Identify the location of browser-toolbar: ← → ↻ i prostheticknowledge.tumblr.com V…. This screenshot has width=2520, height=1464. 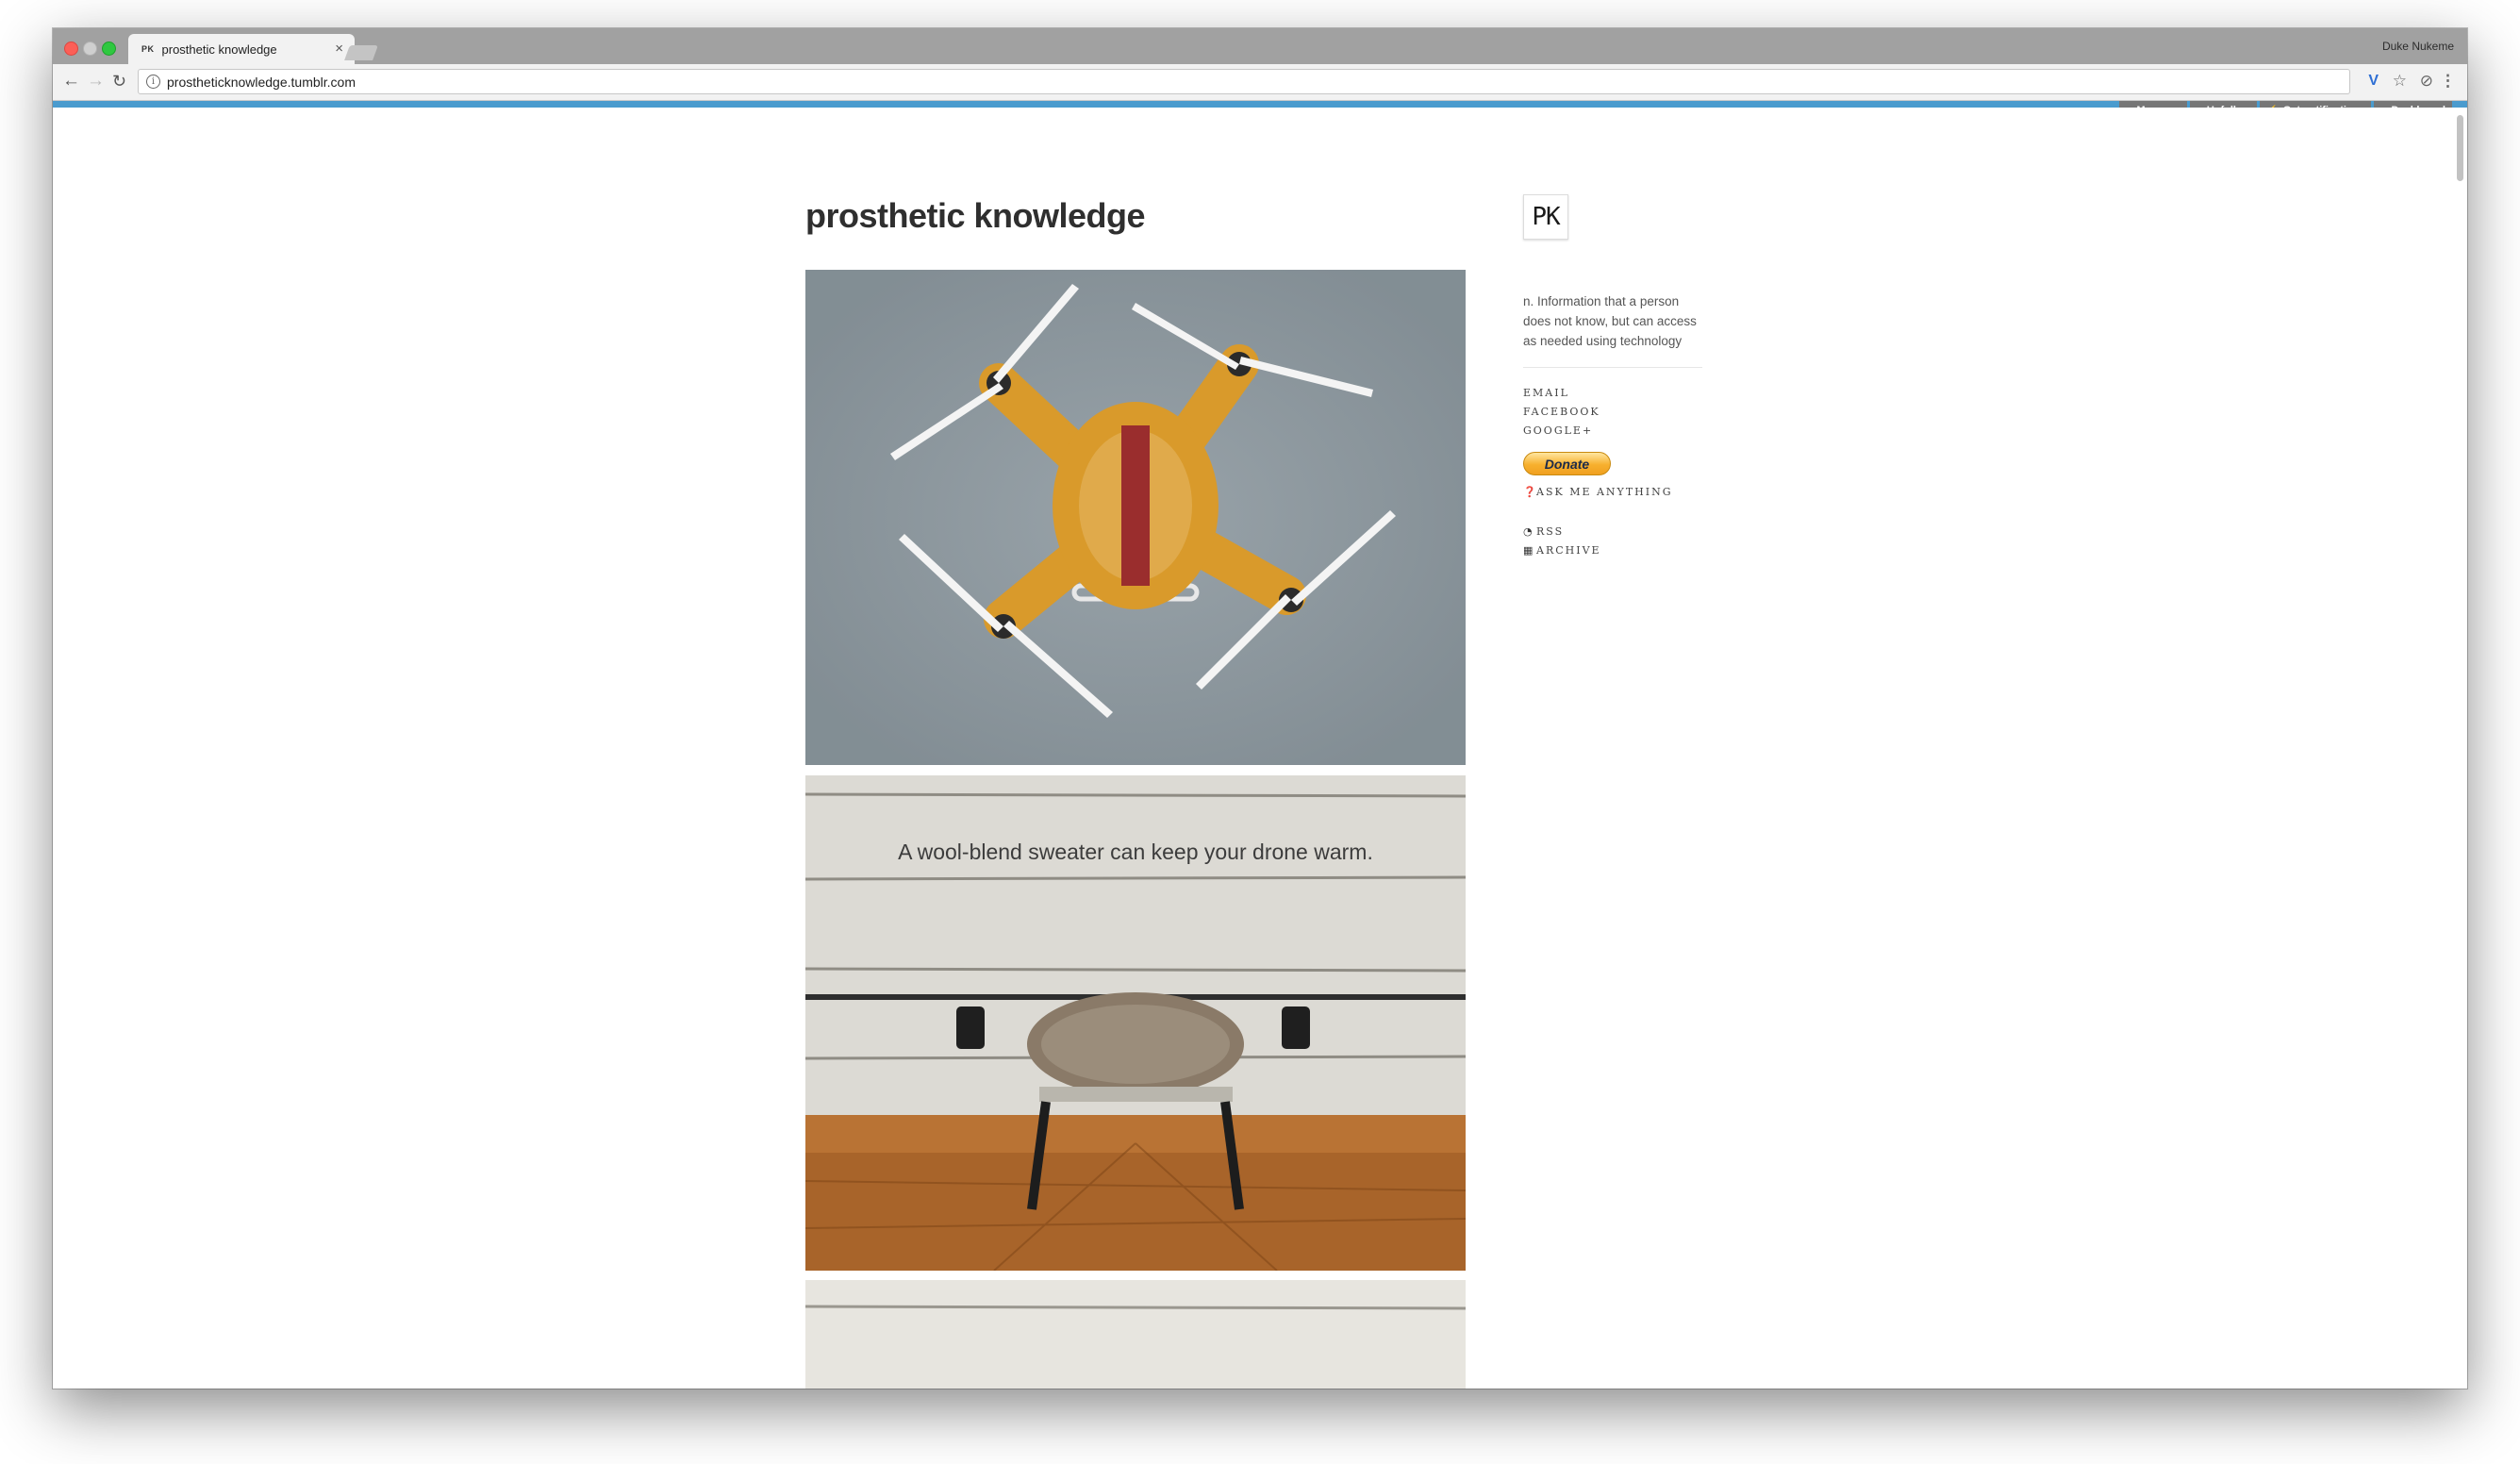
(1260, 82).